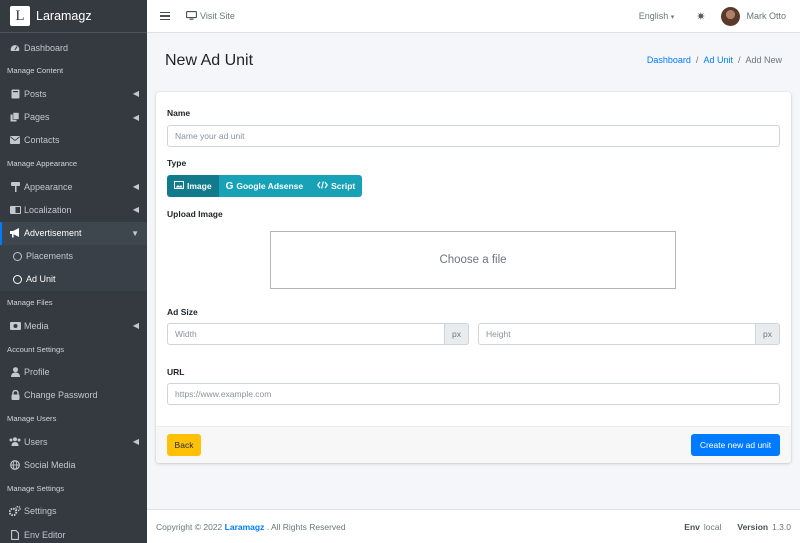  What do you see at coordinates (48, 186) in the screenshot?
I see `sidebar-item-label: Appearance` at bounding box center [48, 186].